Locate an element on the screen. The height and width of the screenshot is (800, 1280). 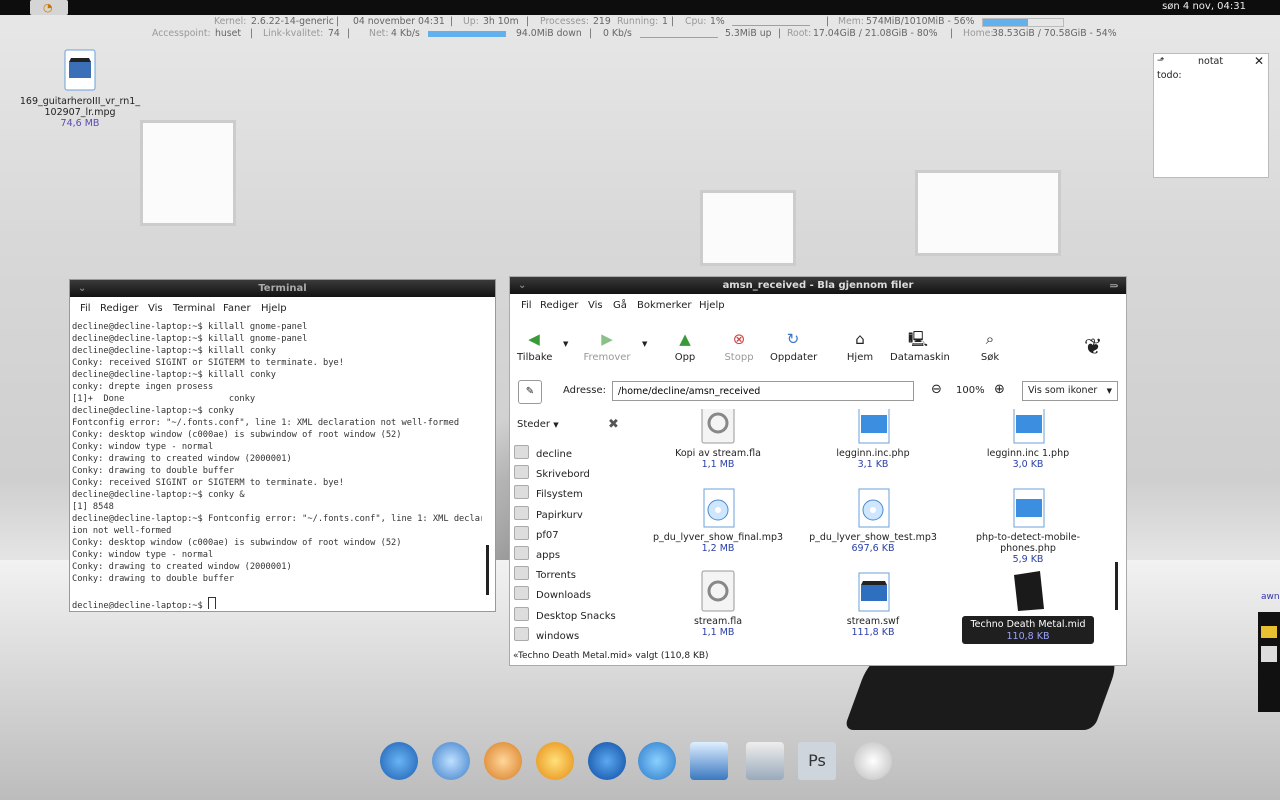
folder-icon is located at coordinates (1269, 632).